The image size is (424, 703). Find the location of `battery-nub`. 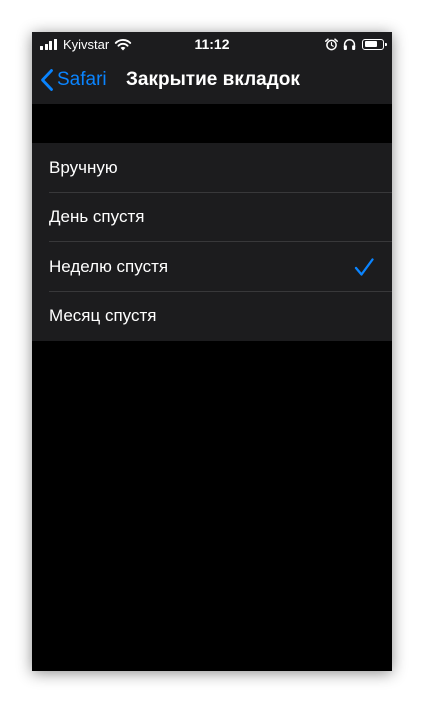

battery-nub is located at coordinates (385, 44).